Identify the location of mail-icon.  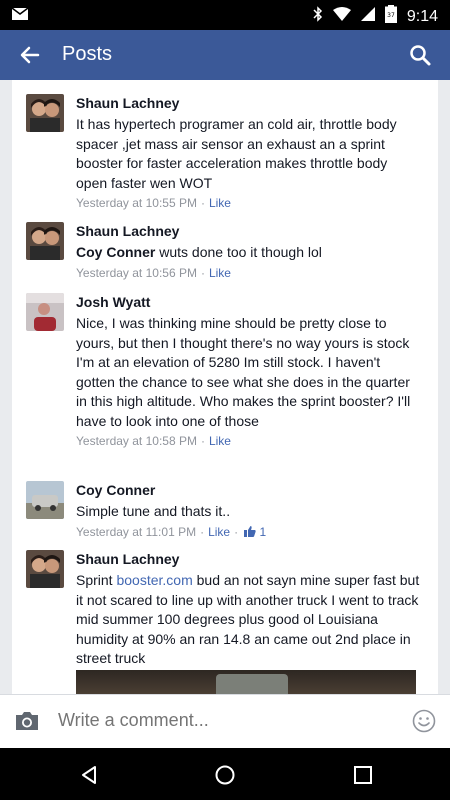
(20, 16).